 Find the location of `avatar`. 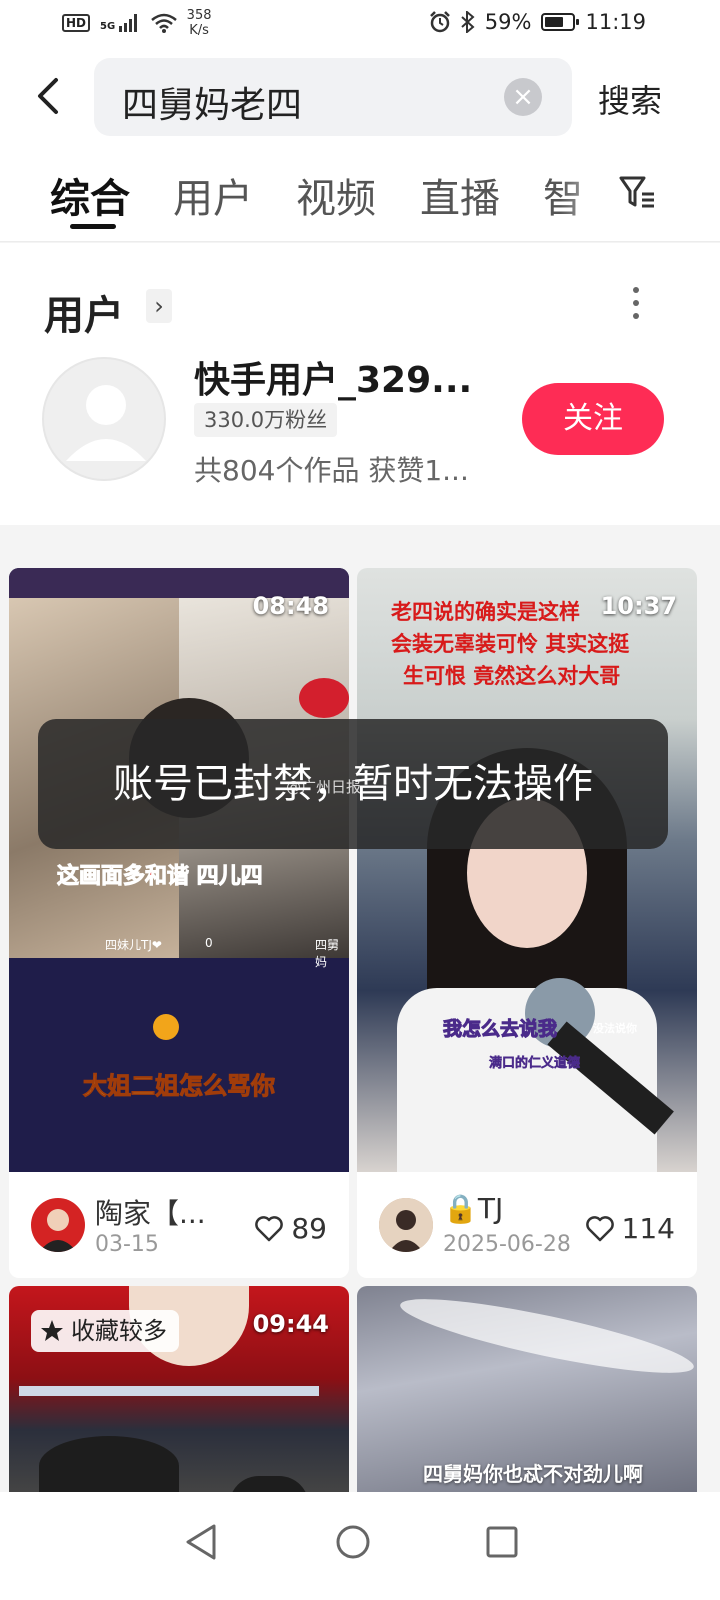

avatar is located at coordinates (104, 419).